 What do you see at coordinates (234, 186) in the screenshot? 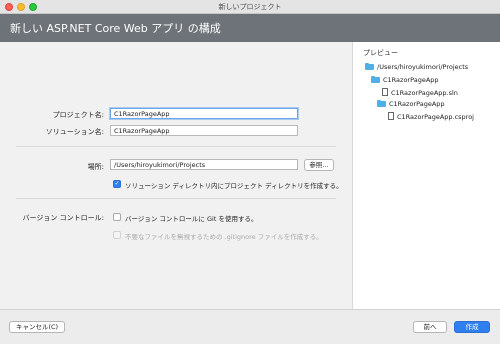
I see `create-dir-label: ソリューション ディレクトリ内にプロジェクト ディレクトリを作成する。` at bounding box center [234, 186].